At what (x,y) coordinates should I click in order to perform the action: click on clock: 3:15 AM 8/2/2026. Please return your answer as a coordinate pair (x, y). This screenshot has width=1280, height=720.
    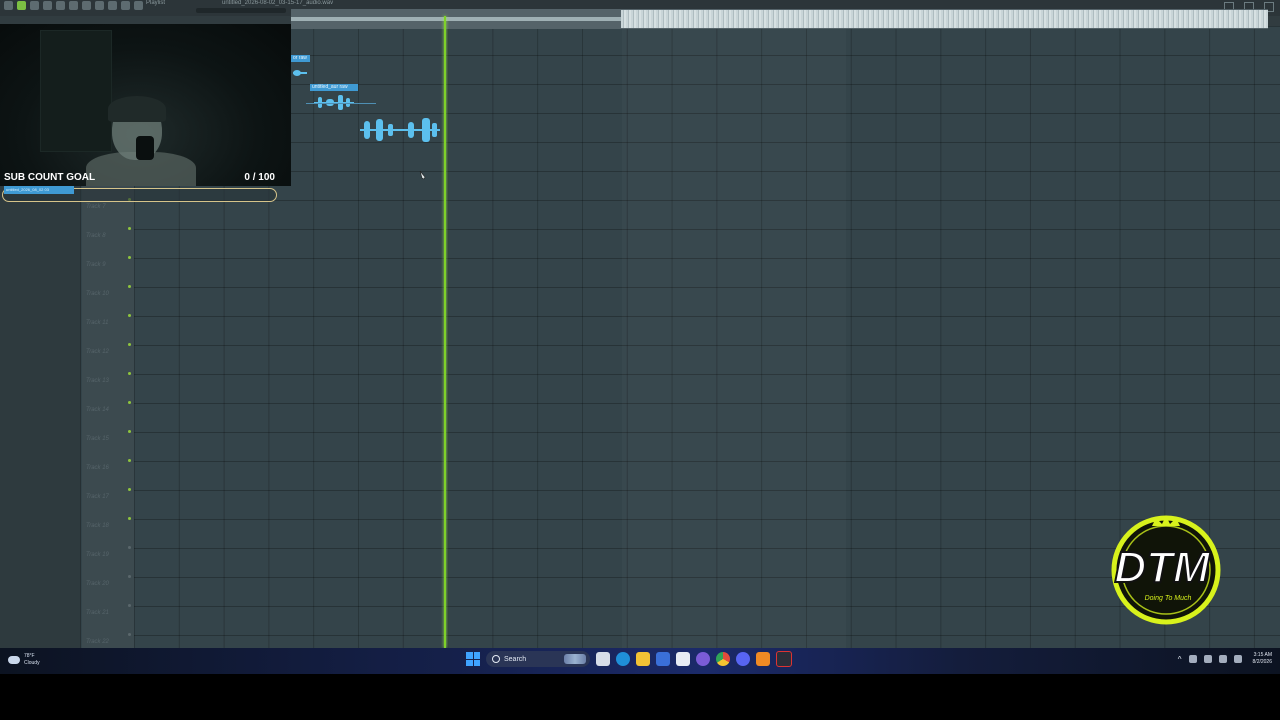
    Looking at the image, I should click on (1262, 659).